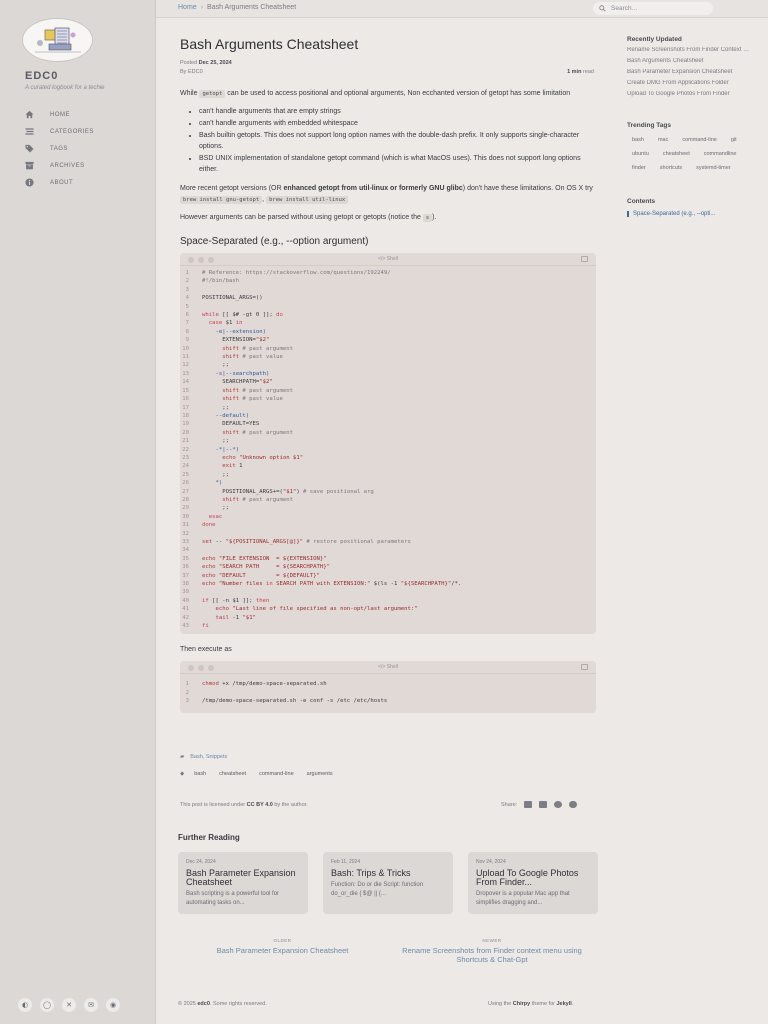 The image size is (768, 1024). I want to click on jekyll-link: Jekyll, so click(564, 1004).